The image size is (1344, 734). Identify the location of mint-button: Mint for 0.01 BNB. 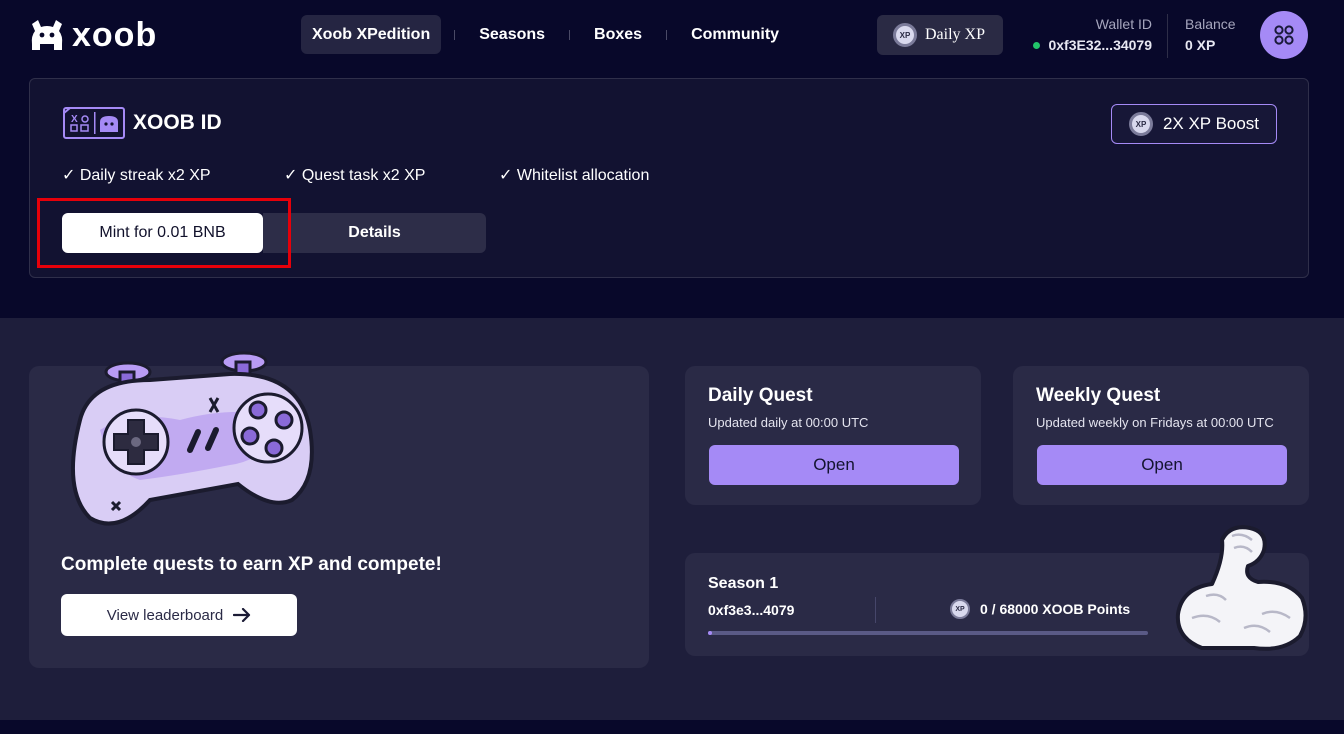
(162, 233).